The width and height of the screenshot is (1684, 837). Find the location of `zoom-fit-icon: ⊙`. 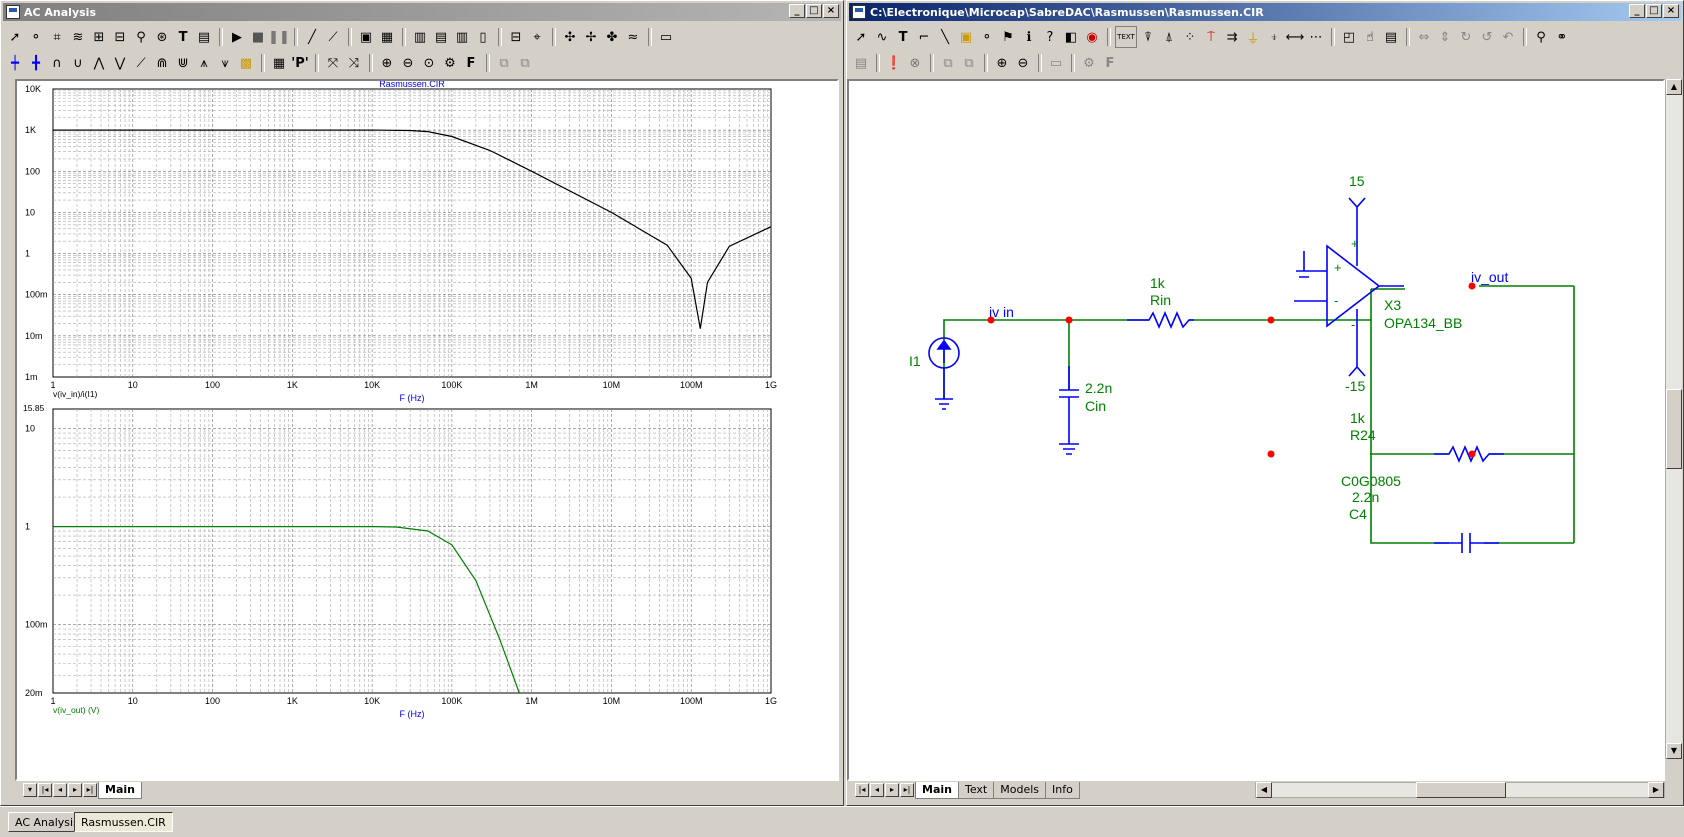

zoom-fit-icon: ⊙ is located at coordinates (429, 63).